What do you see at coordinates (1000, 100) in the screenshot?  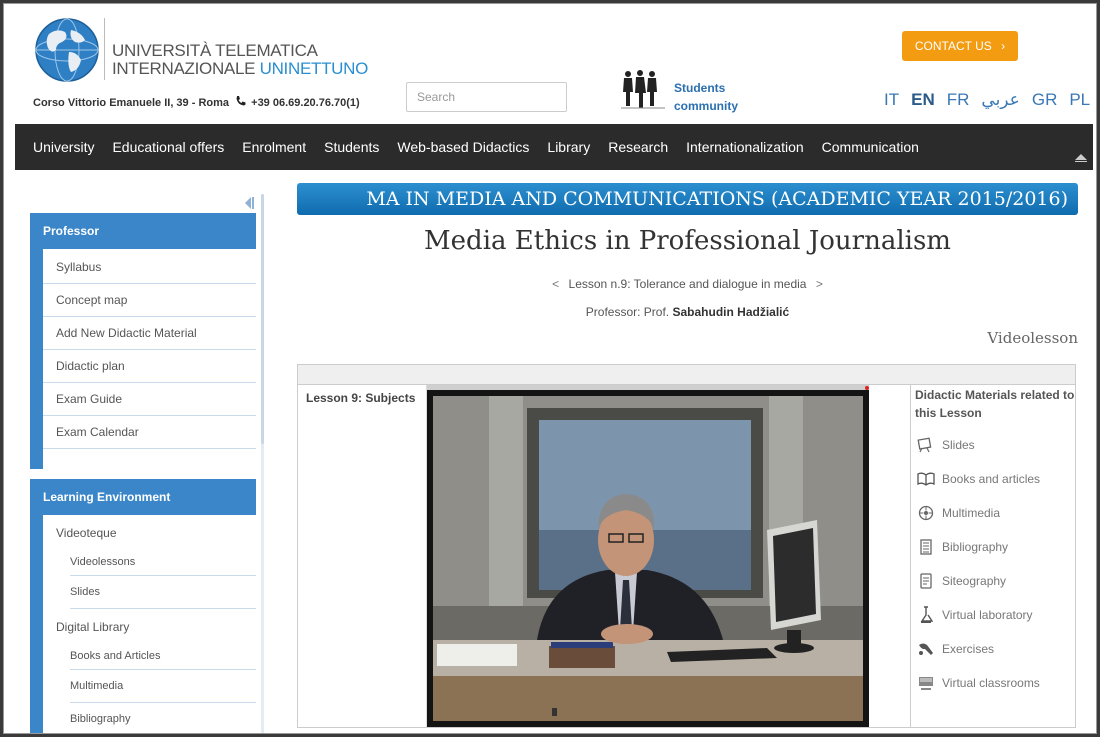 I see `lang-ar: عربي` at bounding box center [1000, 100].